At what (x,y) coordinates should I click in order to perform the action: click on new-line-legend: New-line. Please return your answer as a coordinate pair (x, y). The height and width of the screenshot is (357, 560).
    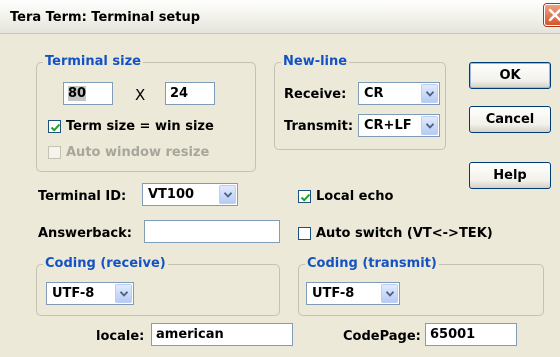
    Looking at the image, I should click on (315, 61).